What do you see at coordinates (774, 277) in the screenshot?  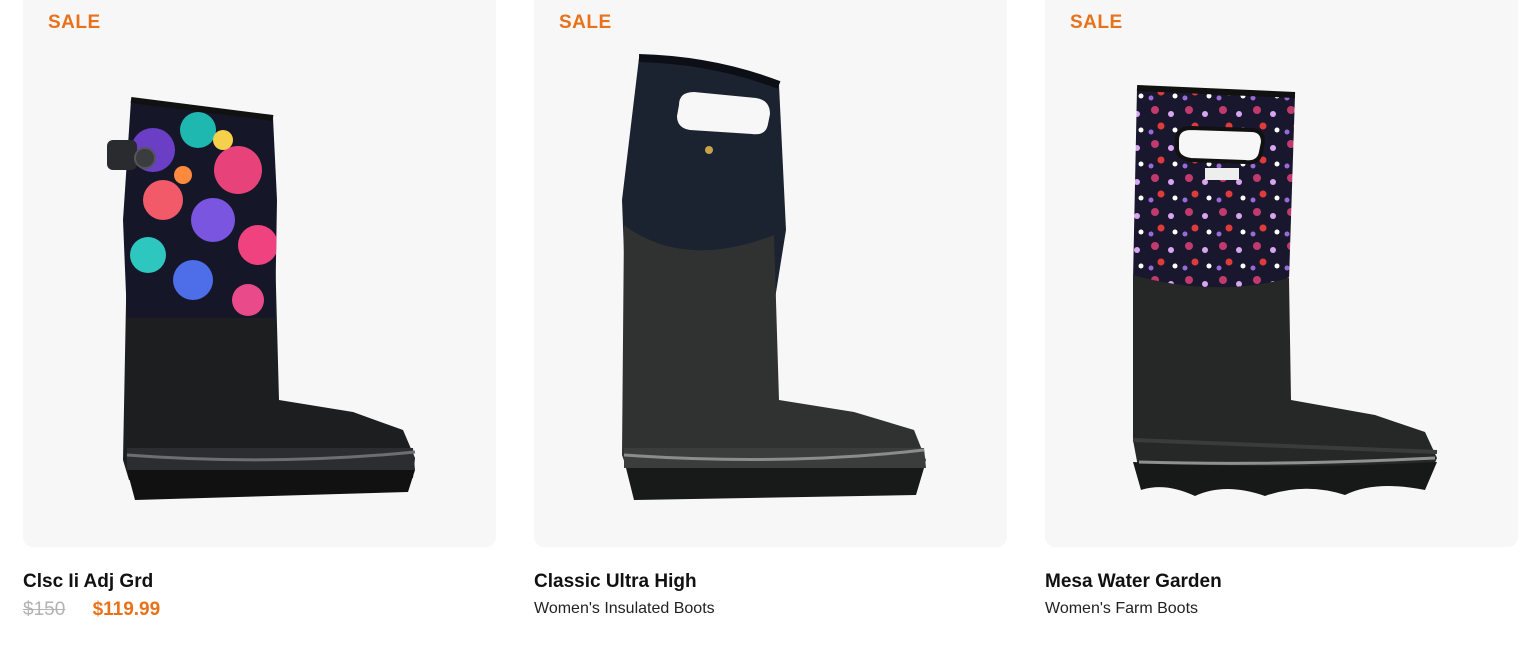 I see `black-rain-boot-image` at bounding box center [774, 277].